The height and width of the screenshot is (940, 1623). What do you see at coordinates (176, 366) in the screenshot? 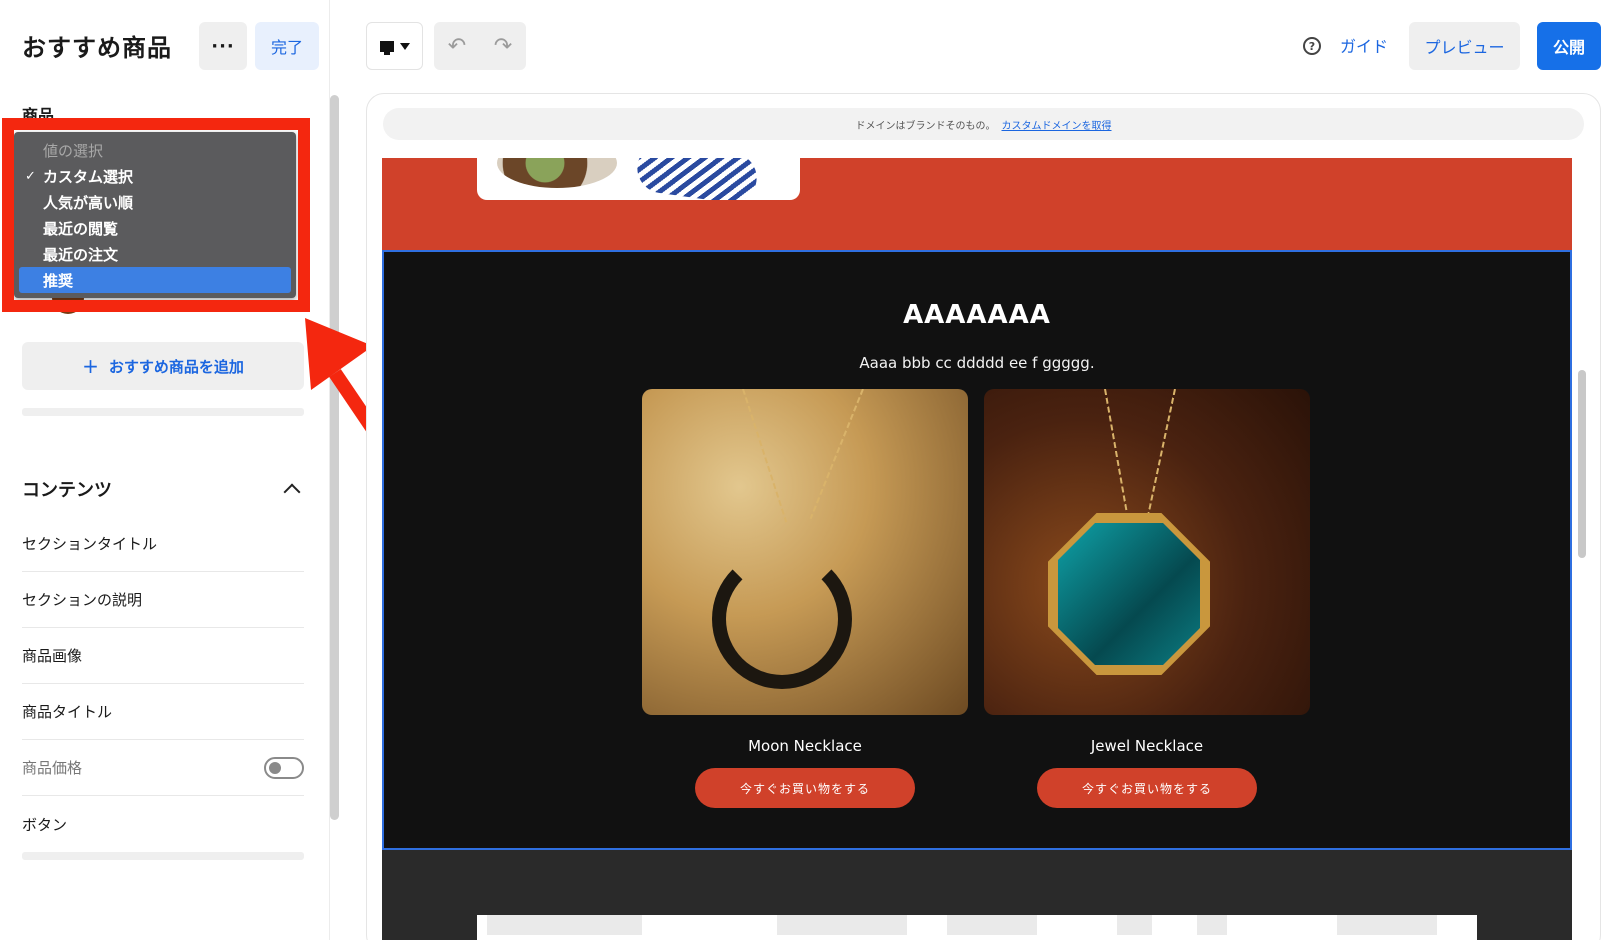
I see `add-featured-product-label: おすすめ商品を追加` at bounding box center [176, 366].